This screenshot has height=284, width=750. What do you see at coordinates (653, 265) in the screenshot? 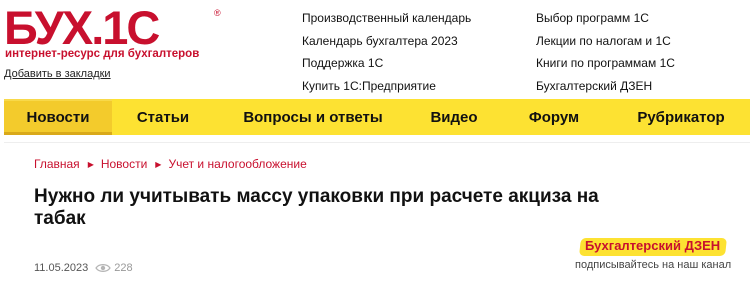
I see `dzen-subtitle: подписывайтесь на наш канал` at bounding box center [653, 265].